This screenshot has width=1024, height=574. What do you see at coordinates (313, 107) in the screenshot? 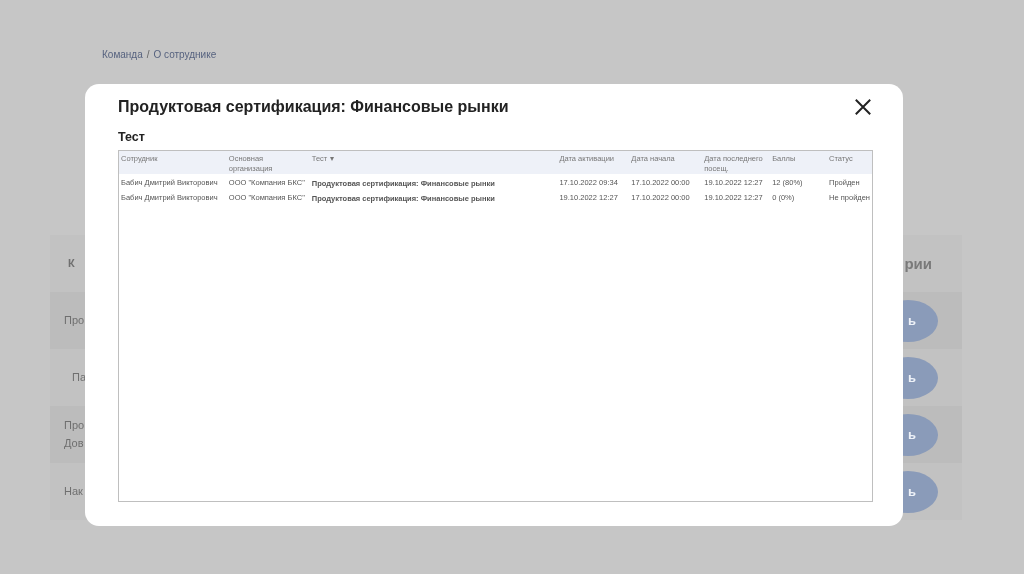
I see `modal-title: Продуктовая сертификация: Финансовые рынки` at bounding box center [313, 107].